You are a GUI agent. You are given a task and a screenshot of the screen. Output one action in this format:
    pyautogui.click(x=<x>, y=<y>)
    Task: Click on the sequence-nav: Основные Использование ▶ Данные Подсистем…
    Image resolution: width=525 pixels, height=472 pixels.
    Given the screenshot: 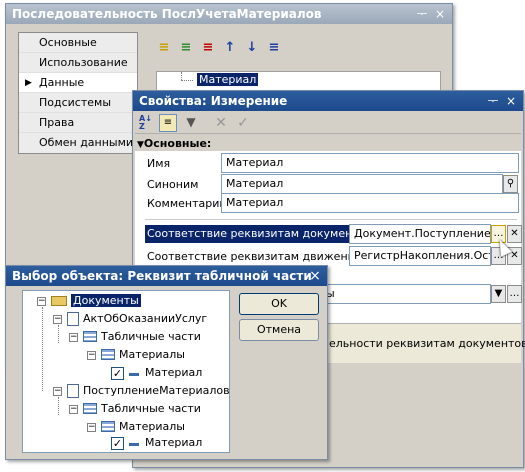 What is the action you would take?
    pyautogui.click(x=78, y=93)
    